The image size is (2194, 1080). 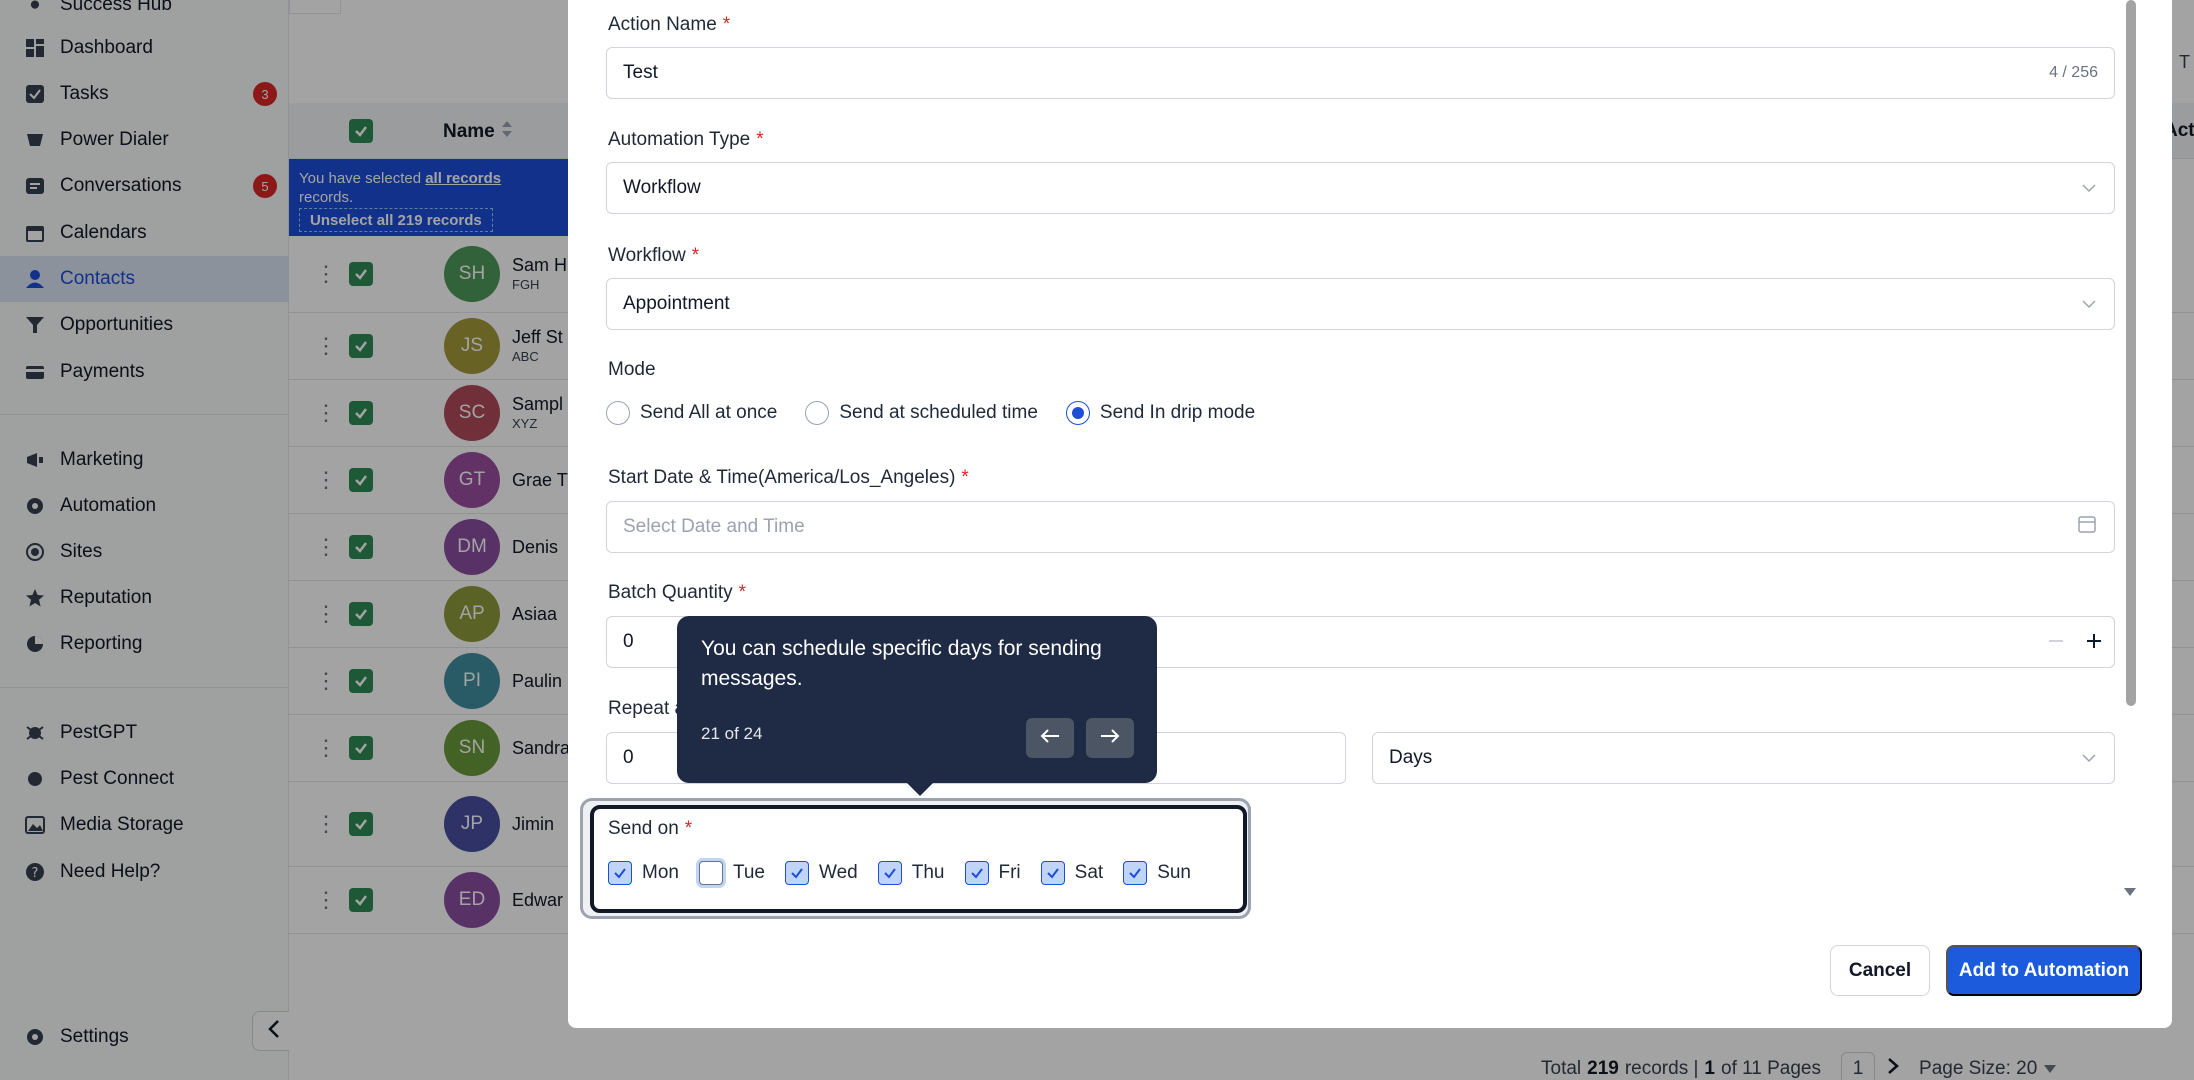 I want to click on send-on-label: Send on *, so click(x=650, y=828).